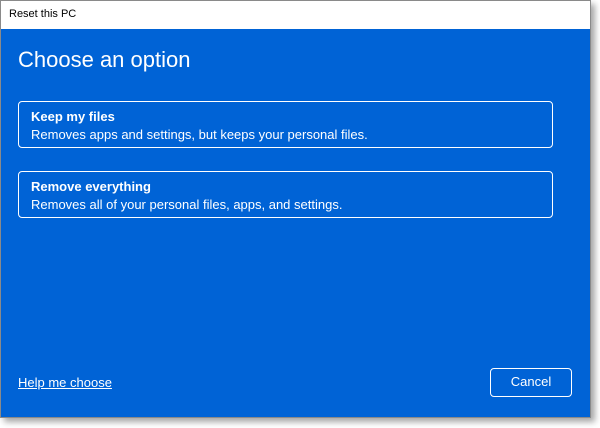  What do you see at coordinates (295, 15) in the screenshot?
I see `title-bar: Reset this PC` at bounding box center [295, 15].